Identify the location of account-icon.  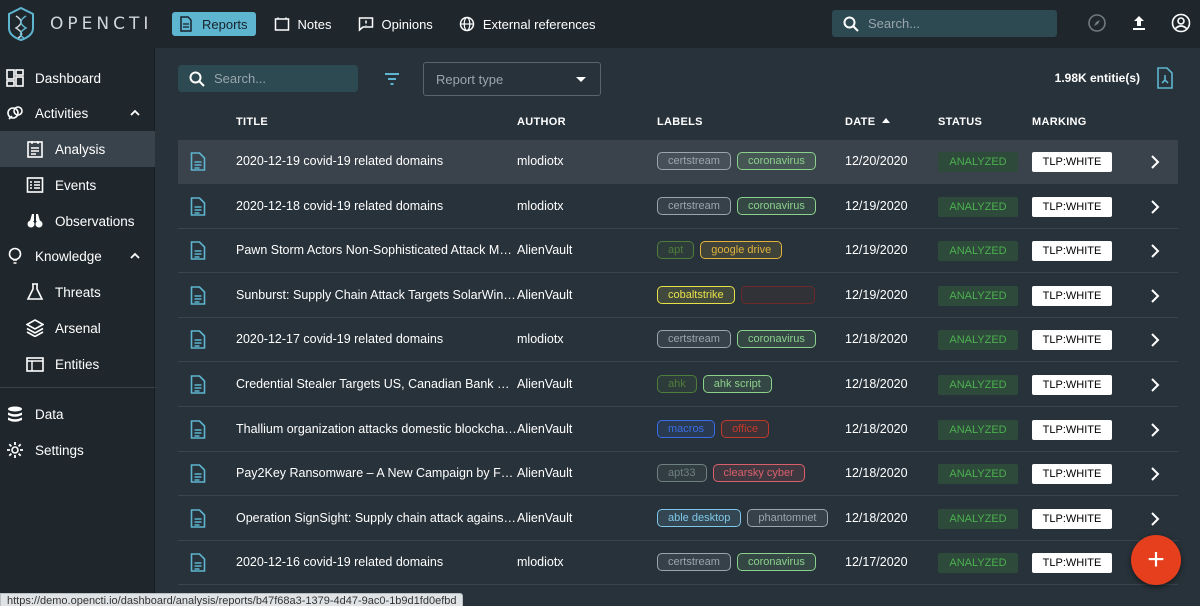
(1181, 23).